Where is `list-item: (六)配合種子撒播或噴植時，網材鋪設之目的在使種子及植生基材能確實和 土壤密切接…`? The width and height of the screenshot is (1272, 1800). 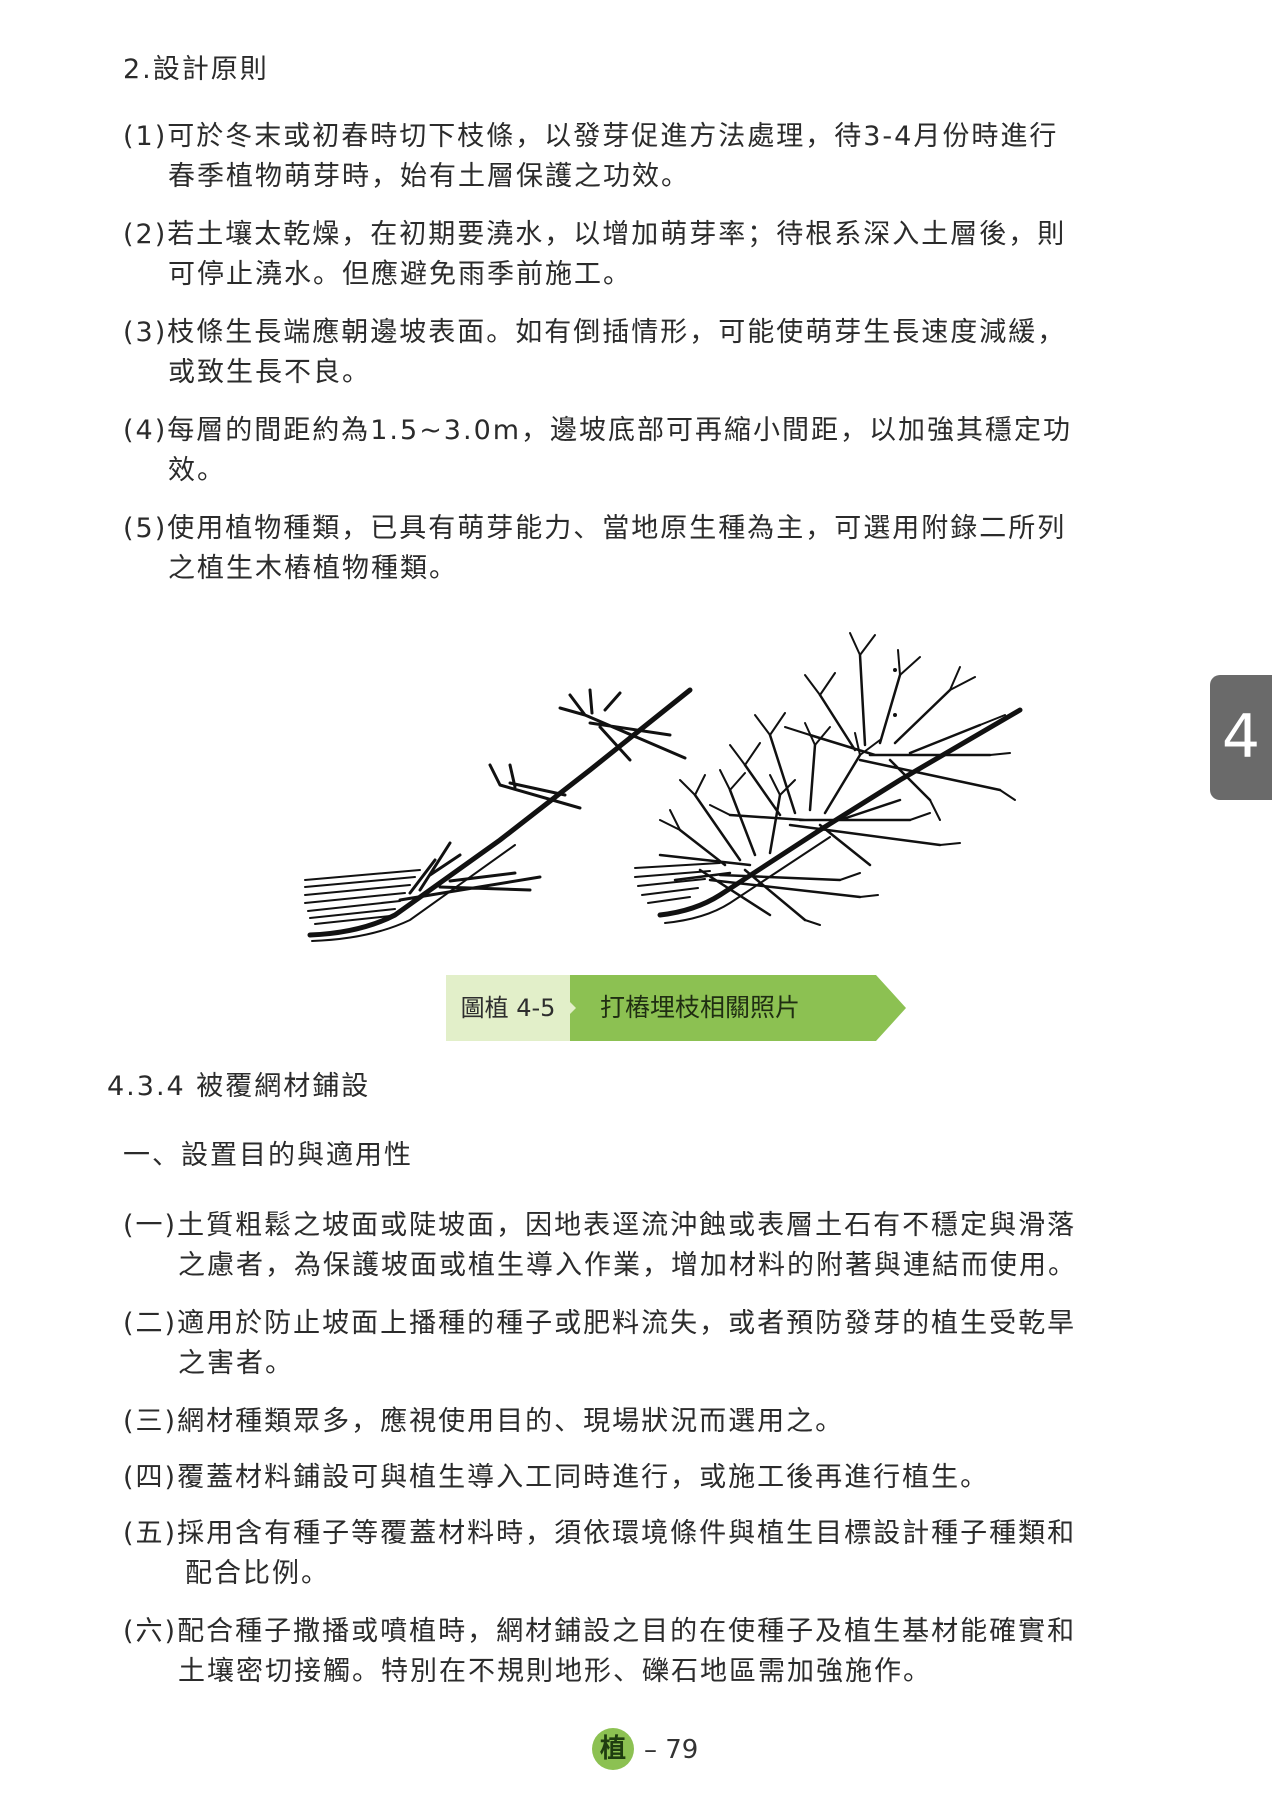 list-item: (六)配合種子撒播或噴植時，網材鋪設之目的在使種子及植生基材能確實和 土壤密切接… is located at coordinates (599, 1652).